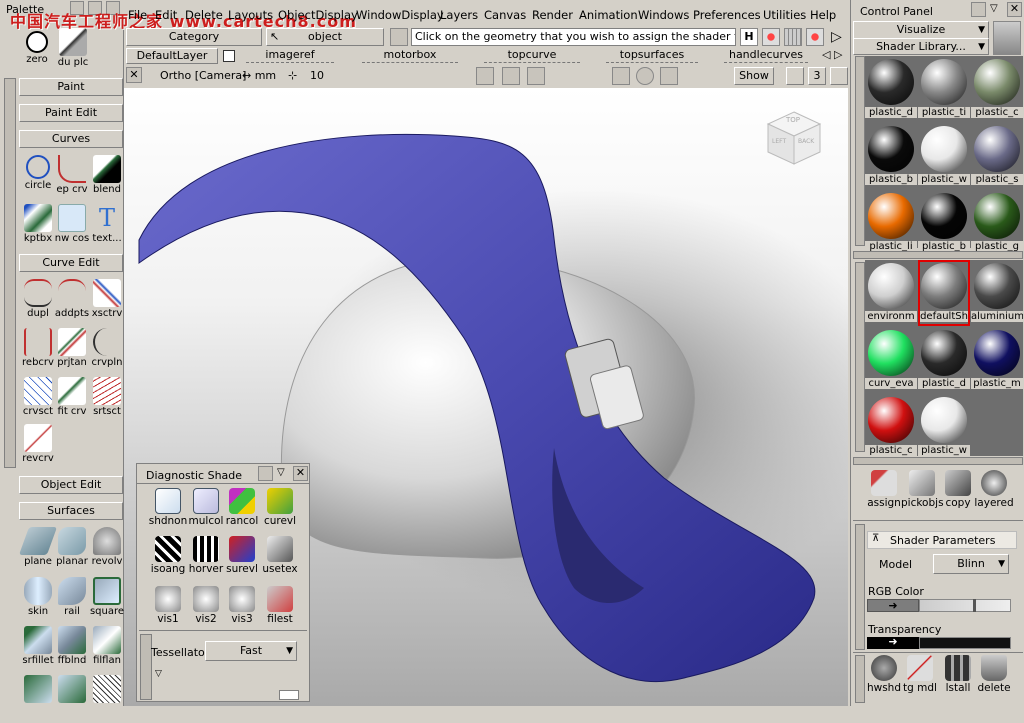 This screenshot has height=723, width=1024. What do you see at coordinates (817, 76) in the screenshot?
I see `view-count-button: 3` at bounding box center [817, 76].